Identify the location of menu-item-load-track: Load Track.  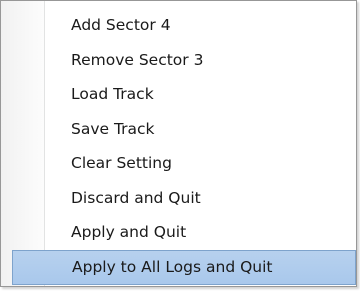
(178, 94).